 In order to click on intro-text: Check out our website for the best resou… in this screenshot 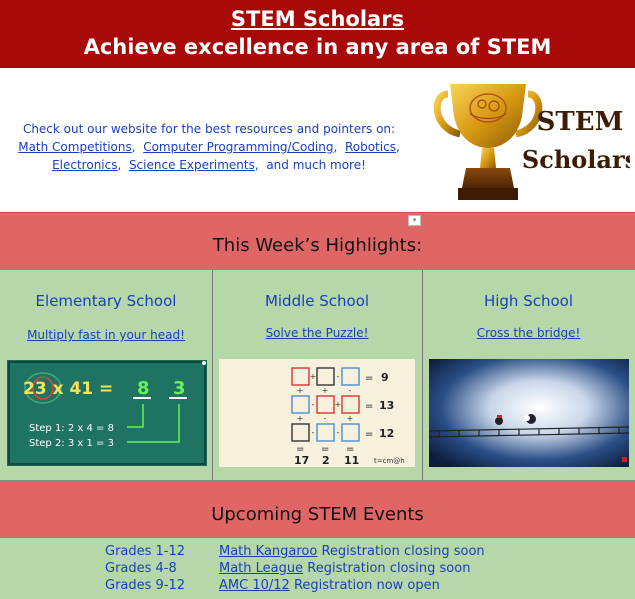, I will do `click(209, 147)`.